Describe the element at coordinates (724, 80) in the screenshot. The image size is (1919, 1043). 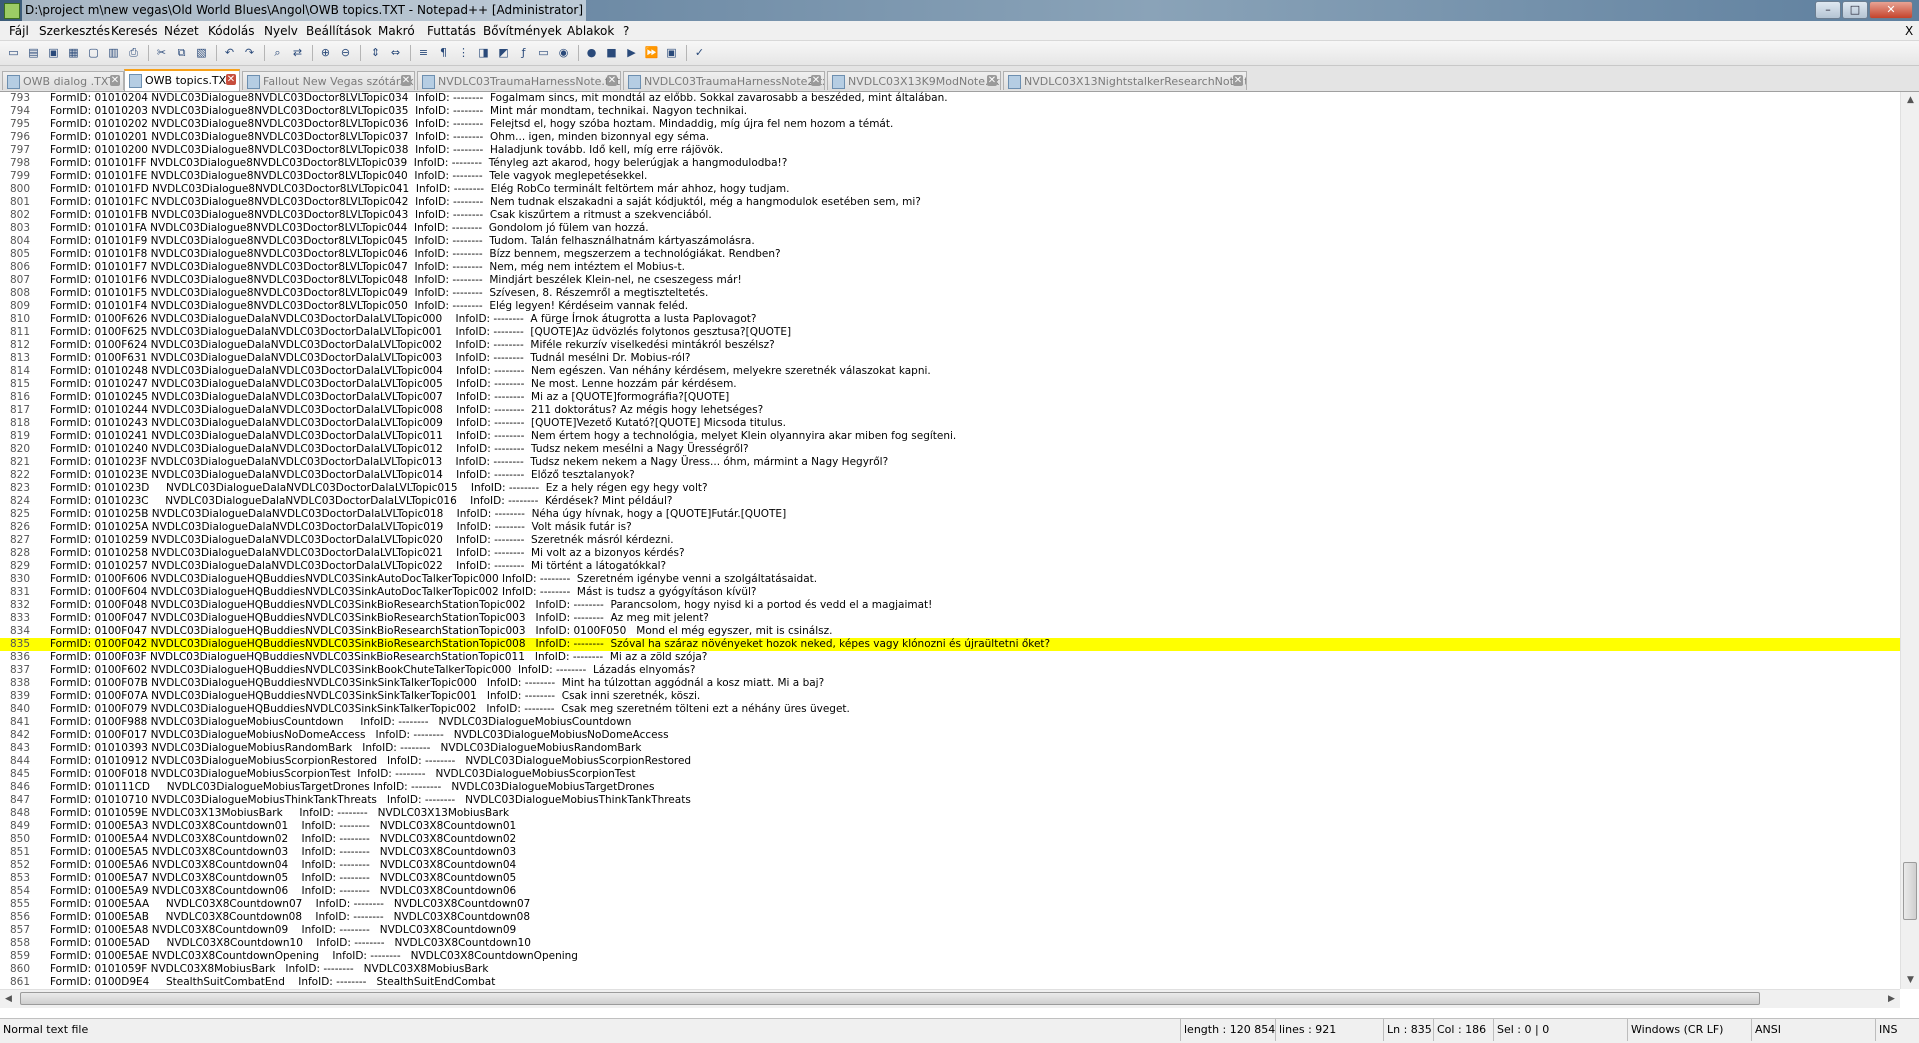
I see `tab-trauma-harness-note-2: NVDLC03TraumaHarnessNote2.txt ✕` at that location.